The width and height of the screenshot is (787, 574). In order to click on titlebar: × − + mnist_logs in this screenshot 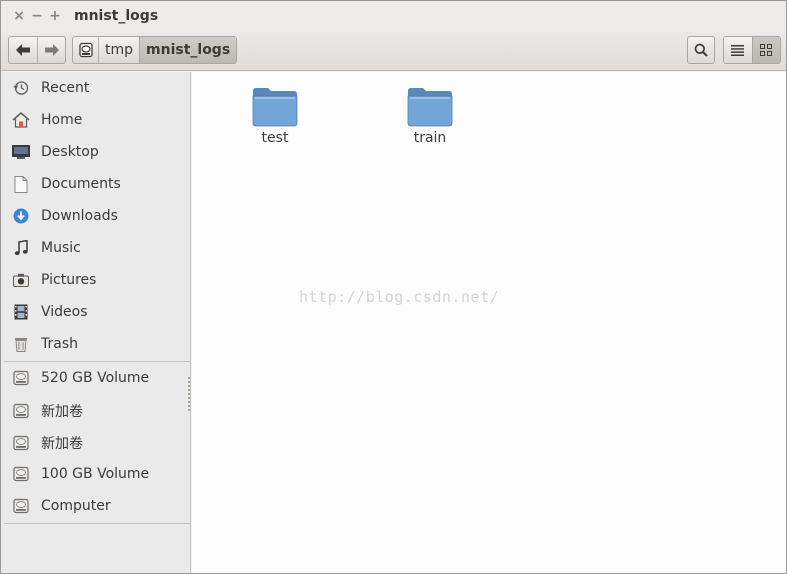, I will do `click(393, 16)`.